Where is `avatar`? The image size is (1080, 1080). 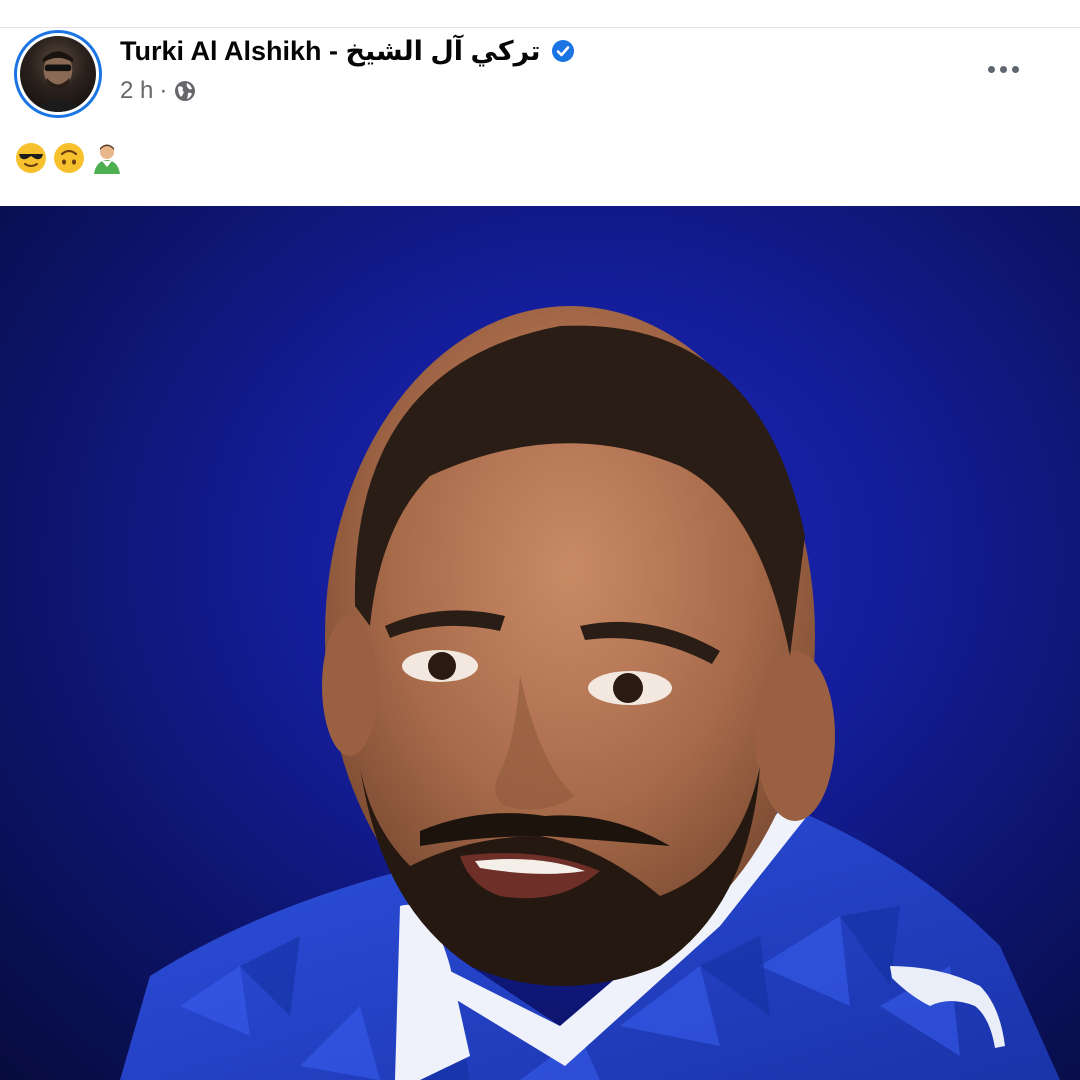
avatar is located at coordinates (58, 74).